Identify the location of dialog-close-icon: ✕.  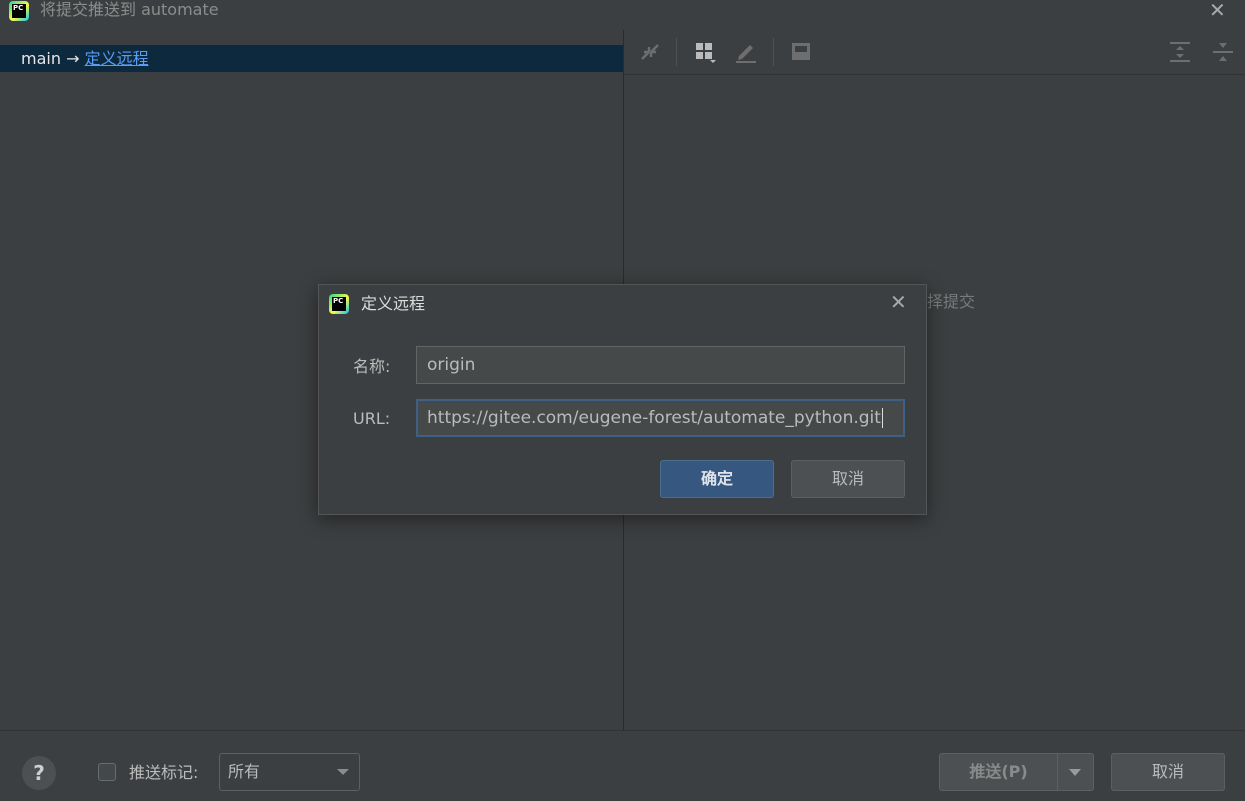
(898, 302).